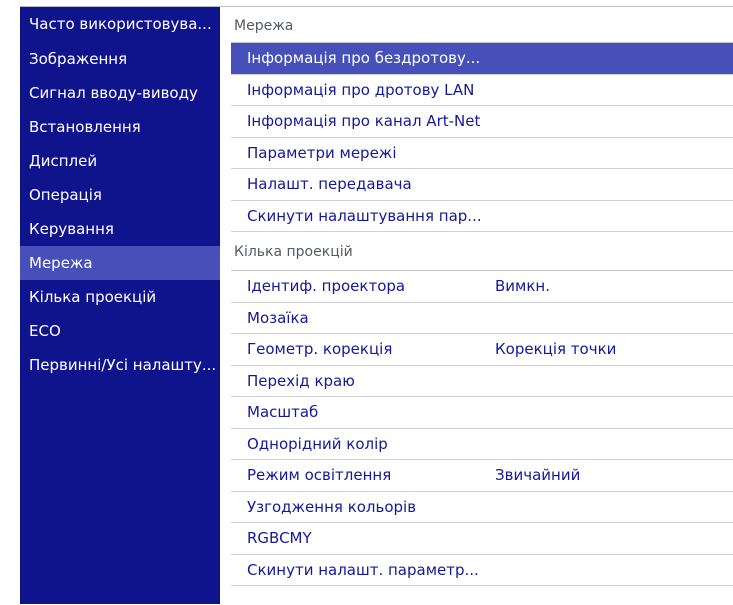  Describe the element at coordinates (482, 90) in the screenshot. I see `menu-item-wired-lan-info: Інформація про дротову LAN` at that location.